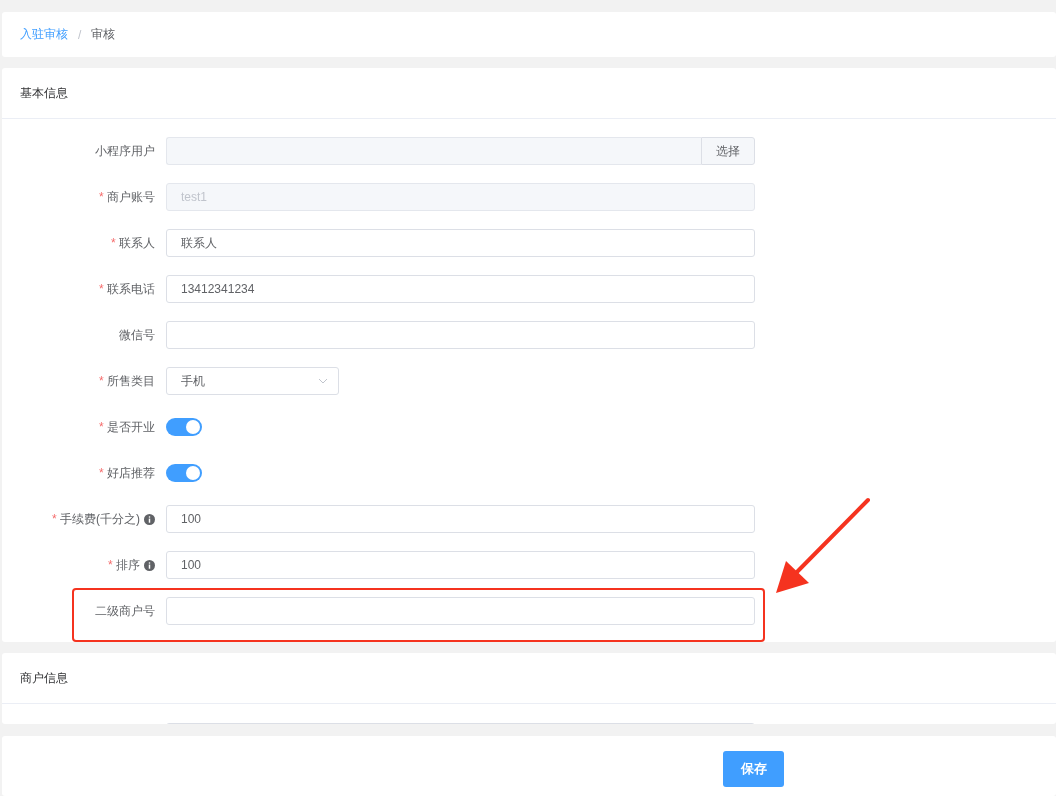 The height and width of the screenshot is (796, 1056). I want to click on field-label: * 联系电话, so click(127, 289).